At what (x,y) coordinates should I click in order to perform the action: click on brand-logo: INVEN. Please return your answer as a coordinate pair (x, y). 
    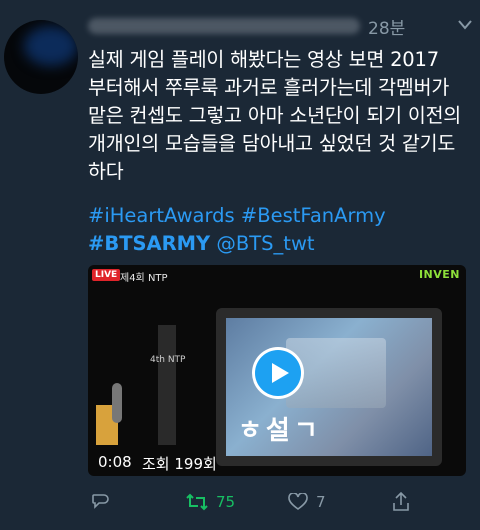
    Looking at the image, I should click on (439, 274).